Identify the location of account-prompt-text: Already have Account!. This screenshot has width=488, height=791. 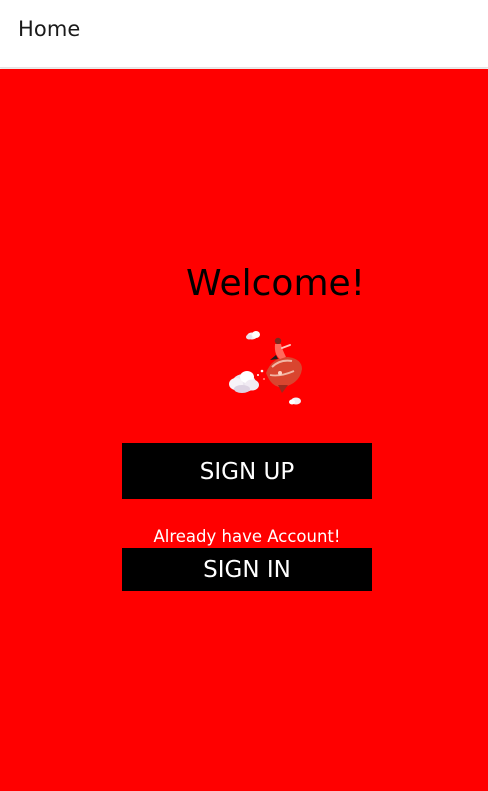
(247, 536).